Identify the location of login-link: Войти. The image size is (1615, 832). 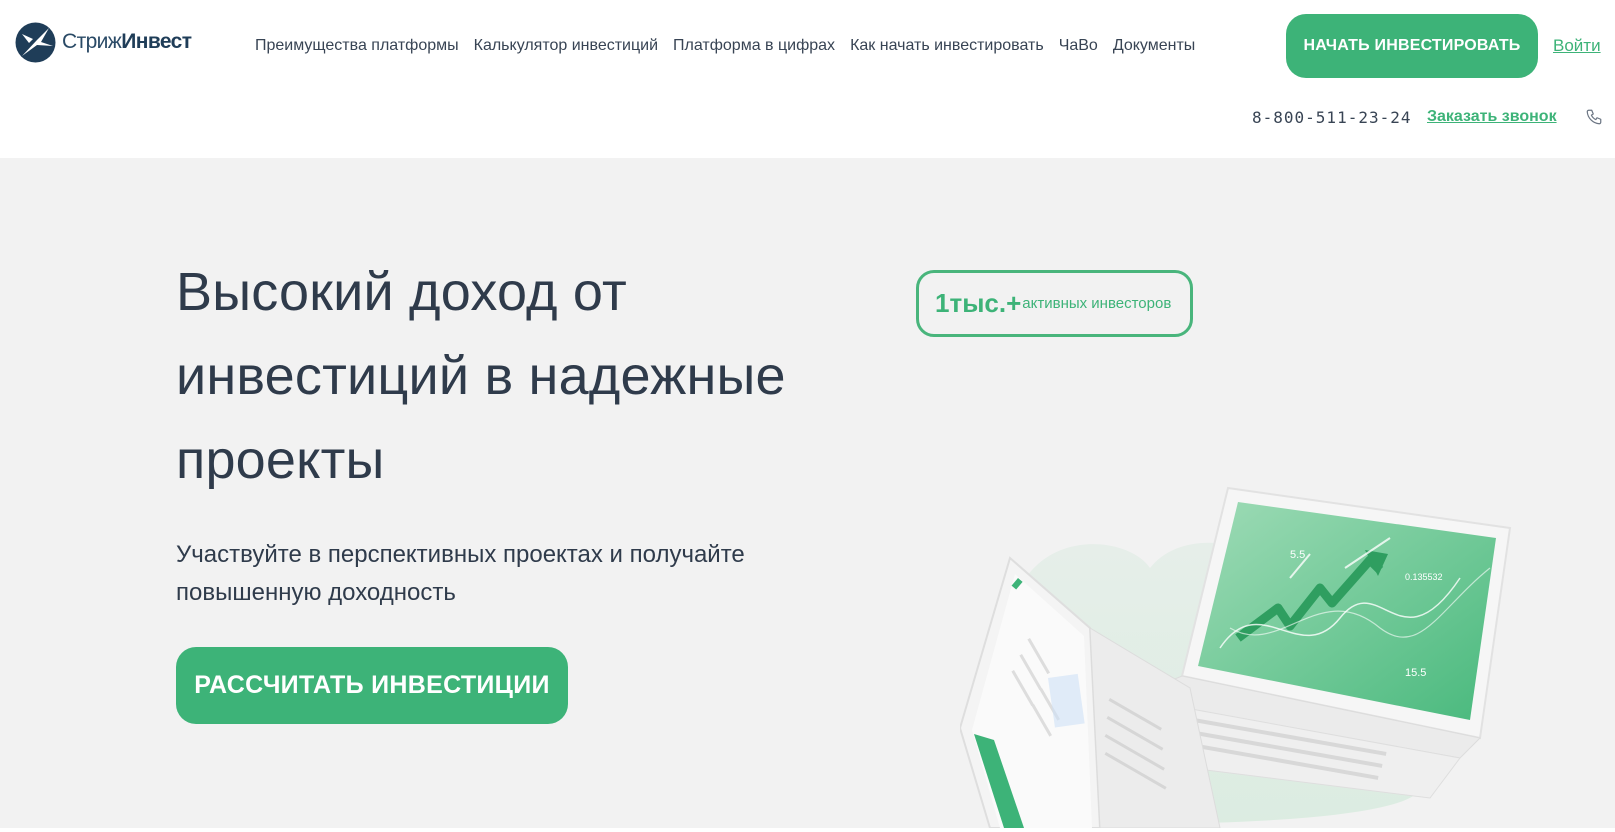
(1577, 46).